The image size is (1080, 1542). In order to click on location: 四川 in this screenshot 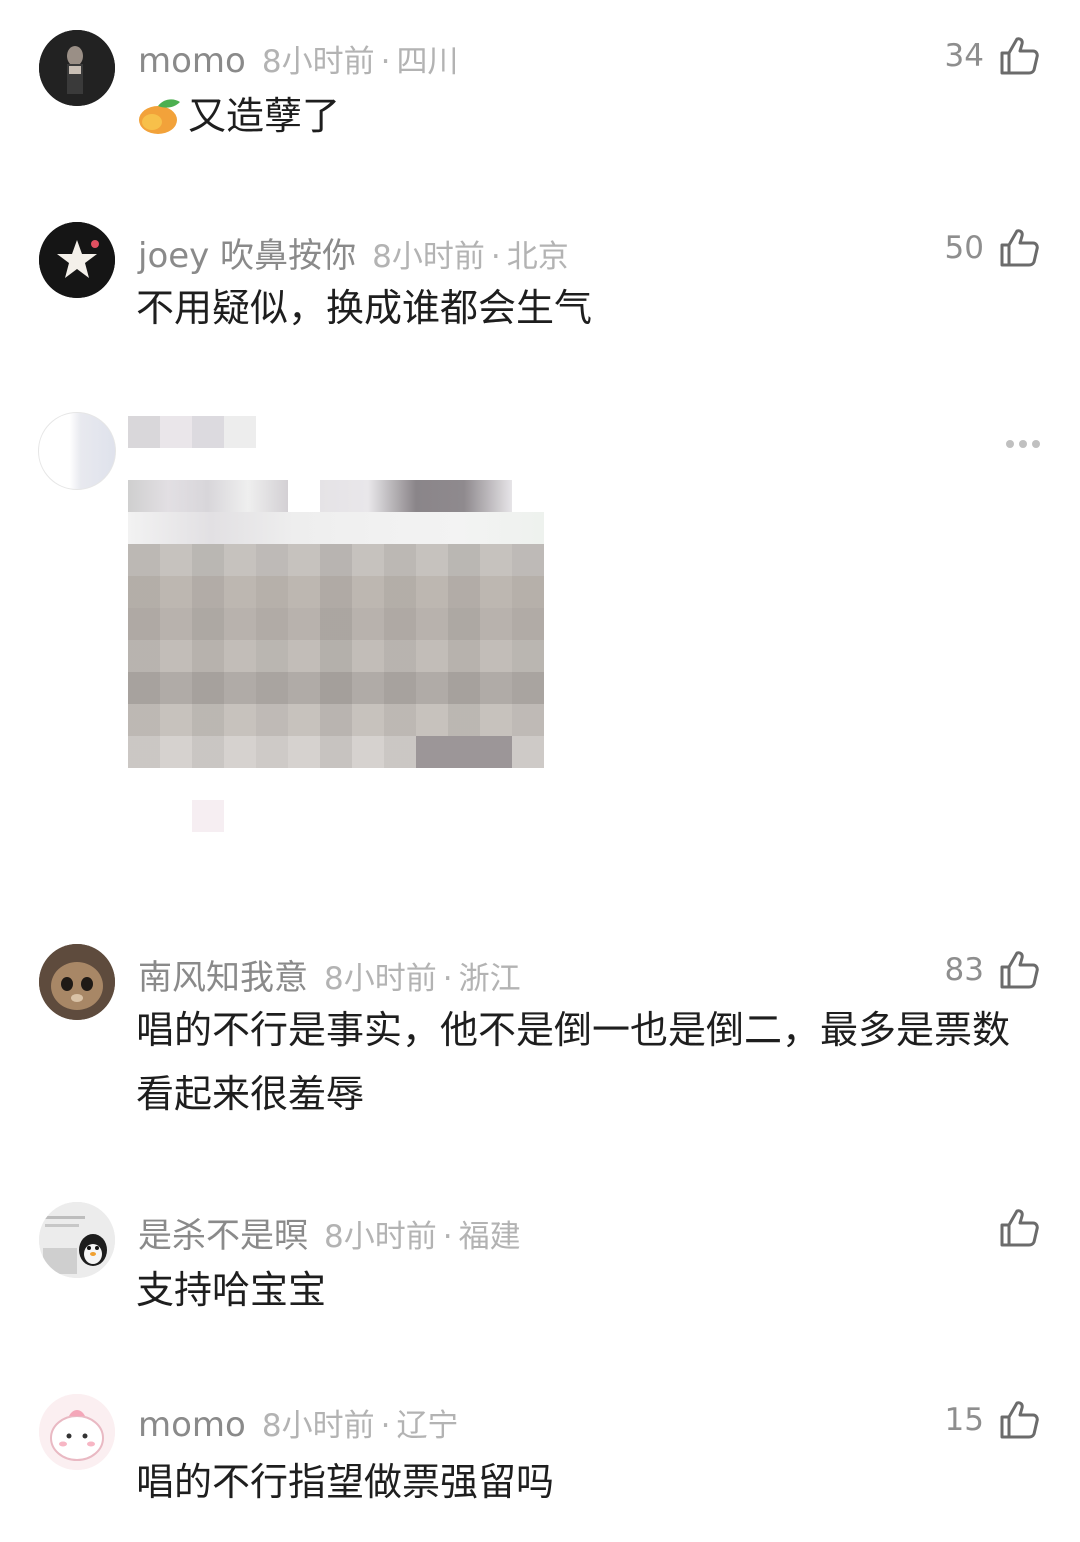, I will do `click(427, 62)`.